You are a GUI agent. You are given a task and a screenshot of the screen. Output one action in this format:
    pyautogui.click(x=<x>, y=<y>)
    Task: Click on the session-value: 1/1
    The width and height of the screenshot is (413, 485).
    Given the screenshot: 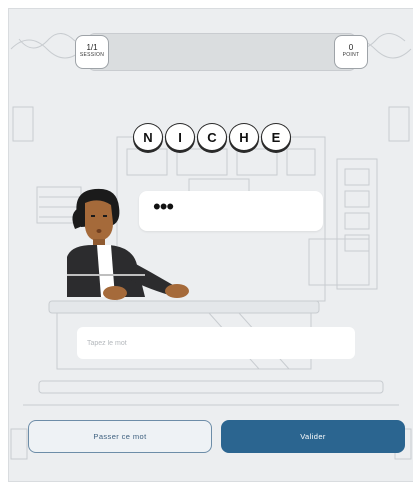 What is the action you would take?
    pyautogui.click(x=92, y=47)
    